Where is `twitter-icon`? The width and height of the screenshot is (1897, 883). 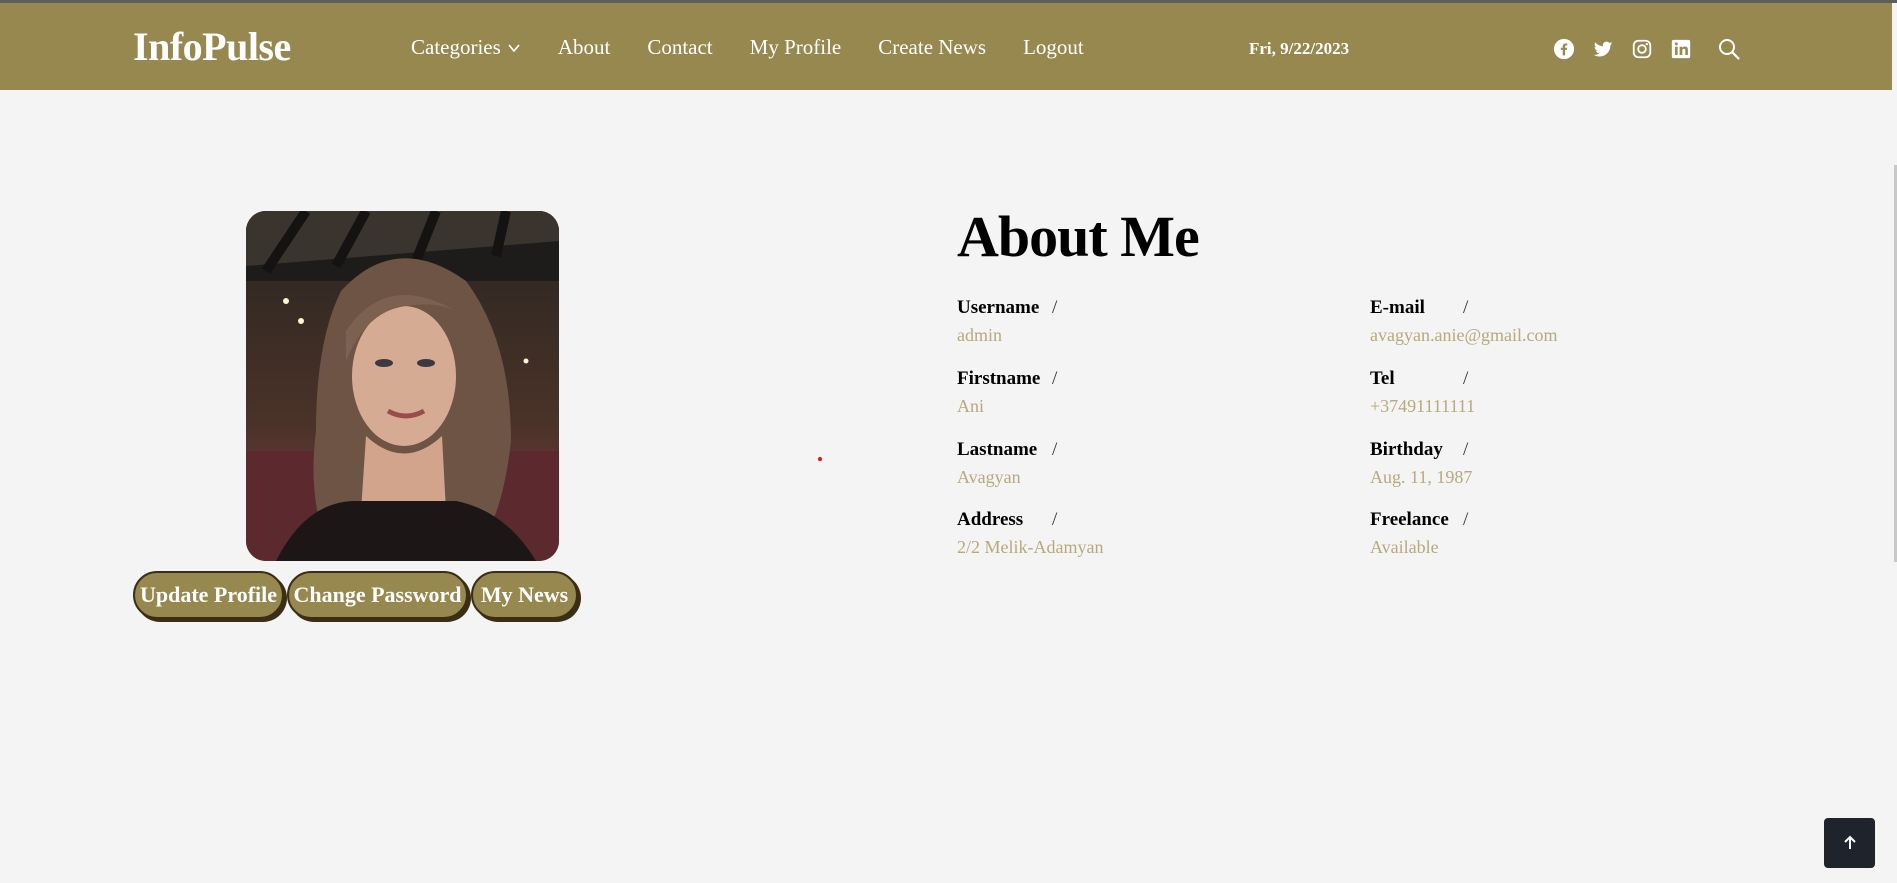
twitter-icon is located at coordinates (1603, 49).